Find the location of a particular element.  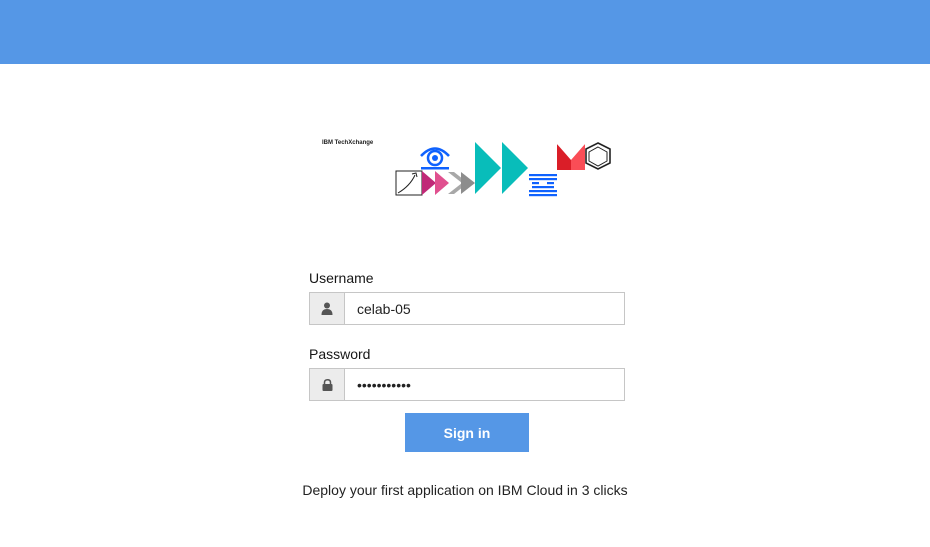

techxchange-logo: IBM TechXchange is located at coordinates (468, 169).